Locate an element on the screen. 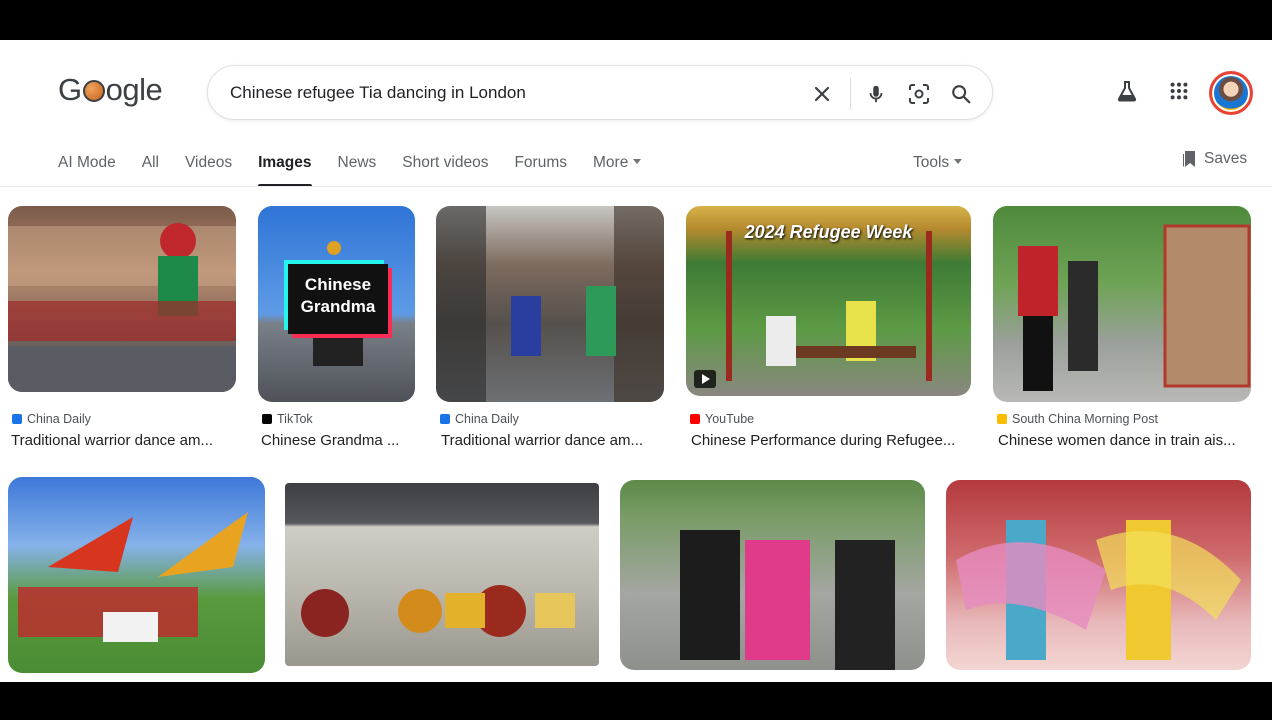 The width and height of the screenshot is (1272, 720). apps-grid-icon is located at coordinates (1179, 91).